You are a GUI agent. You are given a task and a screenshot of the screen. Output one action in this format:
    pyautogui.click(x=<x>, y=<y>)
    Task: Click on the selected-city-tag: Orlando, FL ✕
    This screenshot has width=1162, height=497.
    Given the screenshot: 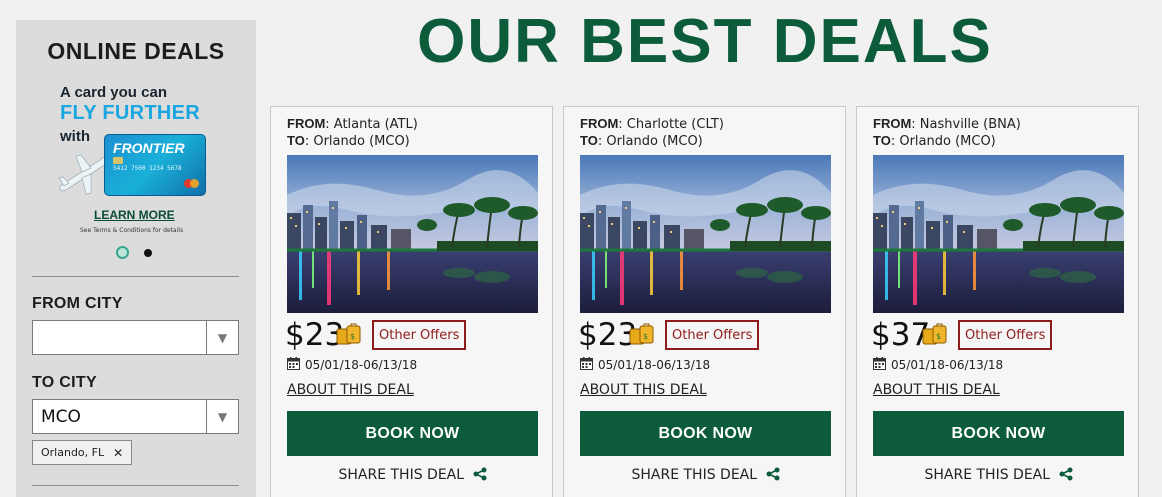 What is the action you would take?
    pyautogui.click(x=82, y=452)
    